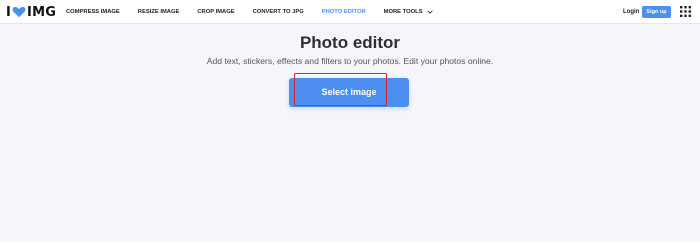  Describe the element at coordinates (349, 92) in the screenshot. I see `select-image-button: Select image` at that location.